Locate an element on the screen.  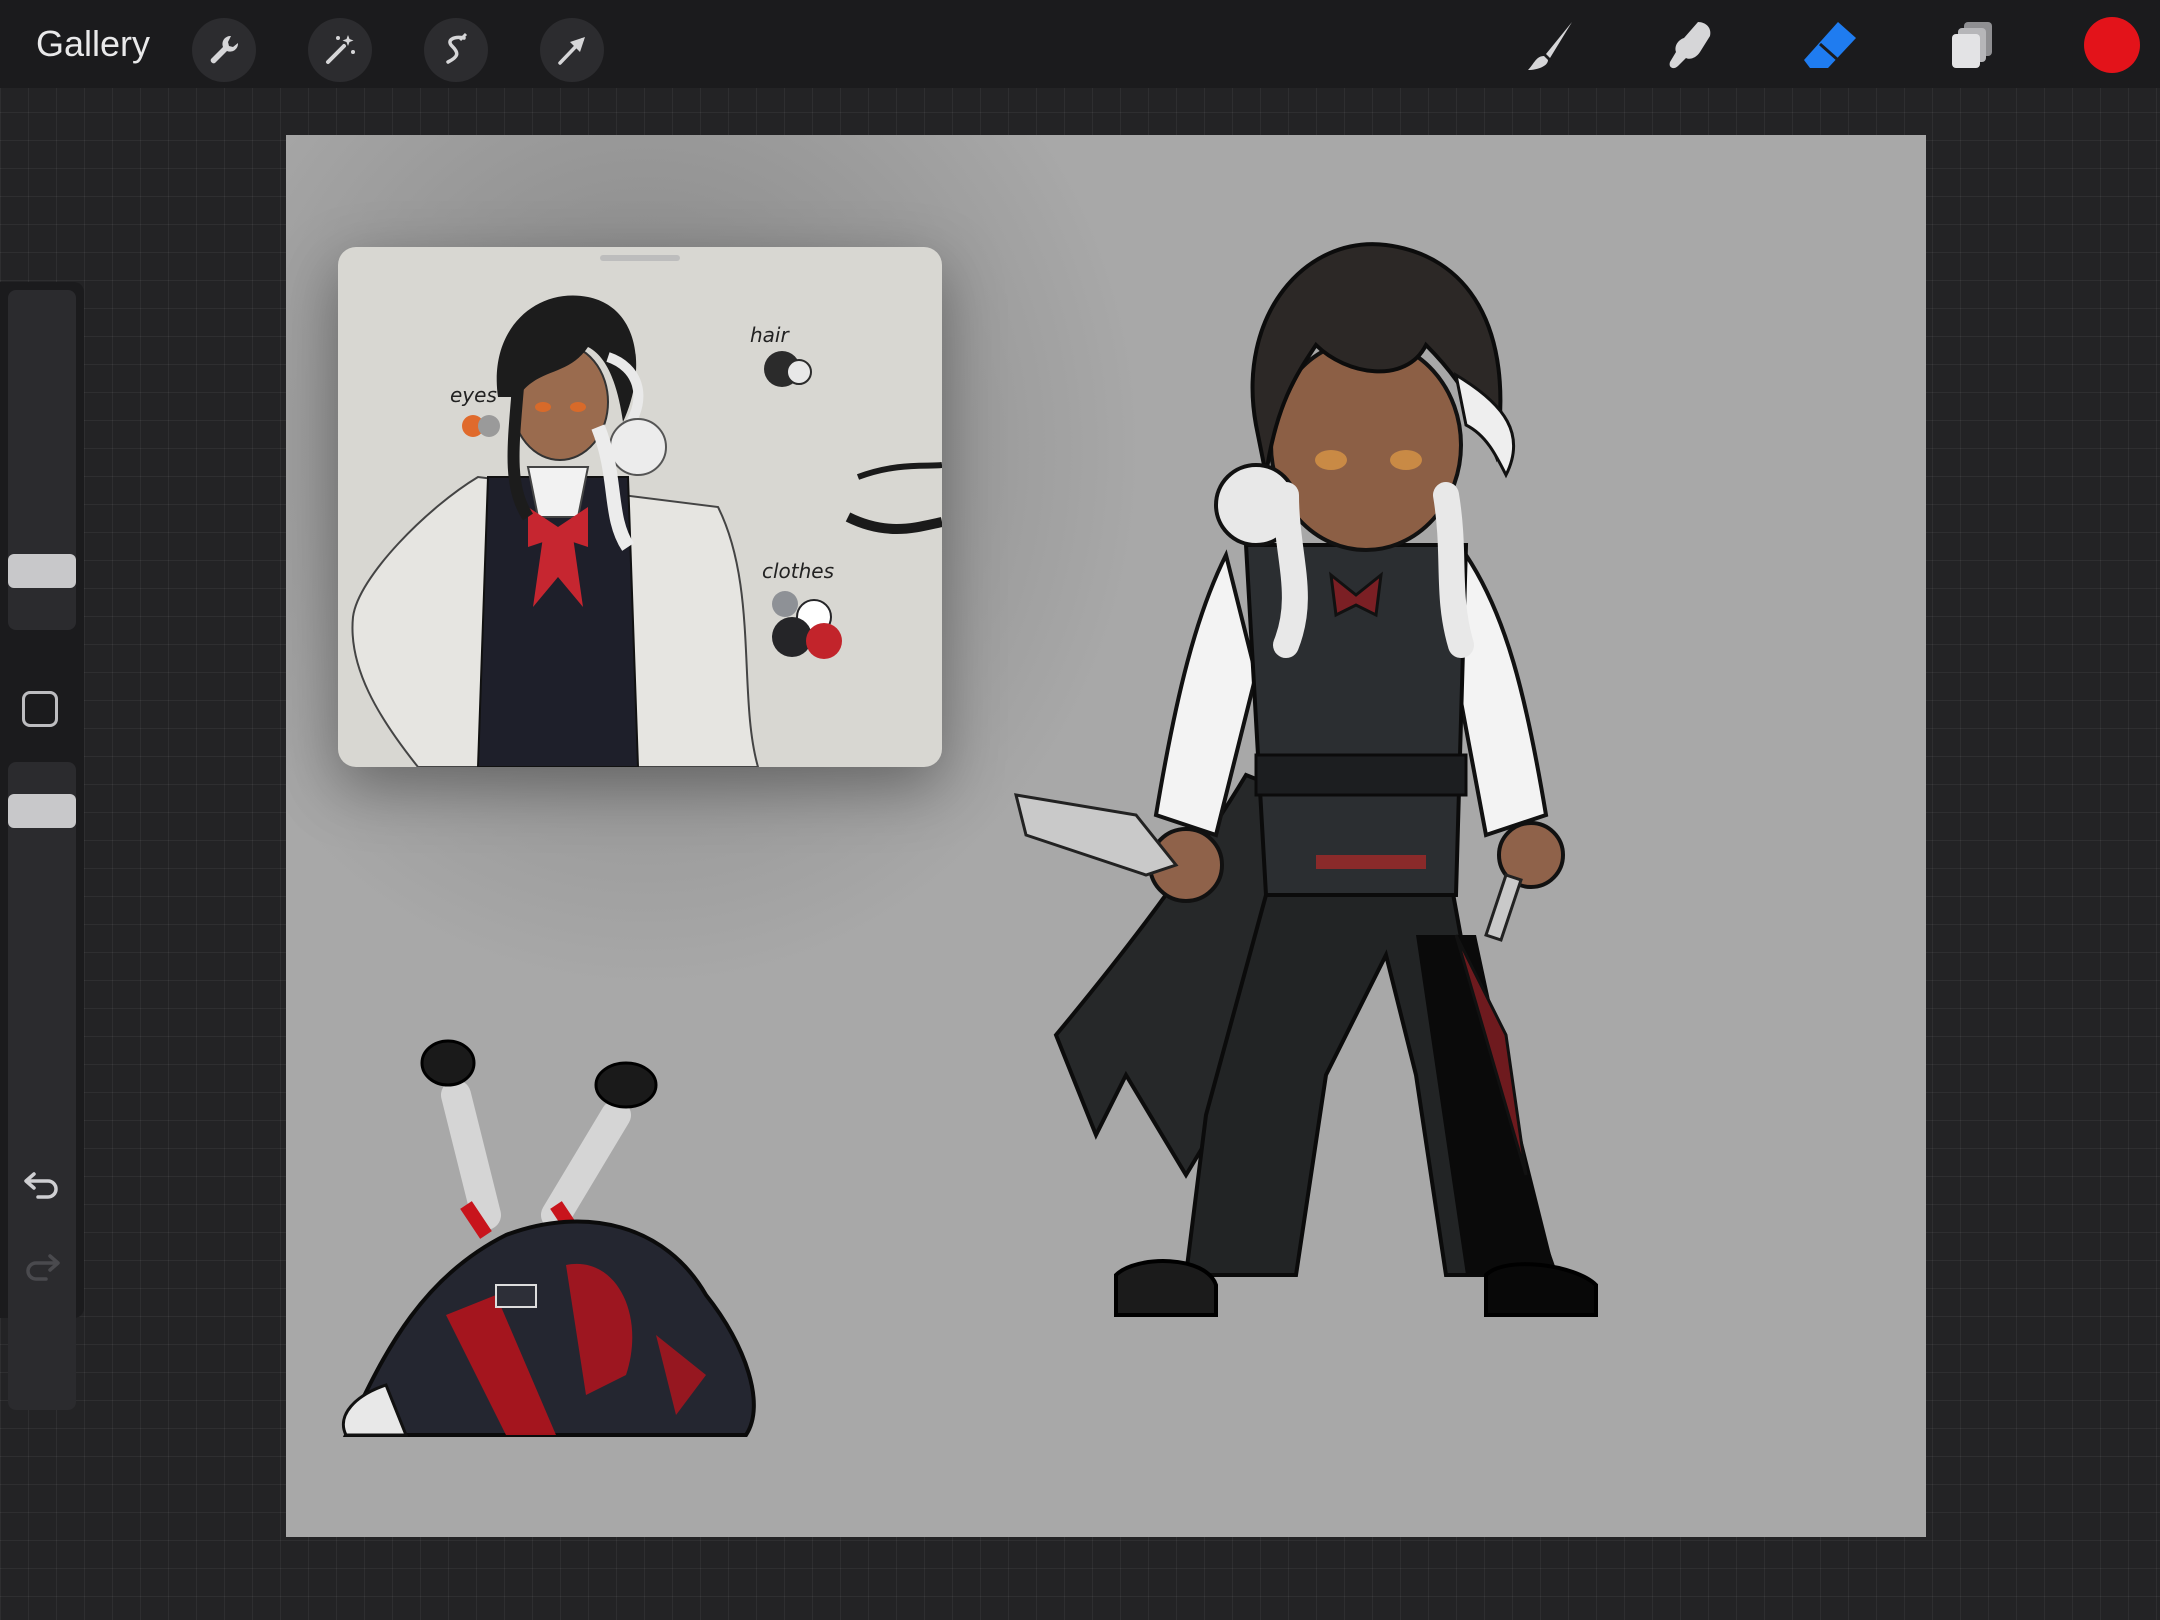
transform-button is located at coordinates (572, 50).